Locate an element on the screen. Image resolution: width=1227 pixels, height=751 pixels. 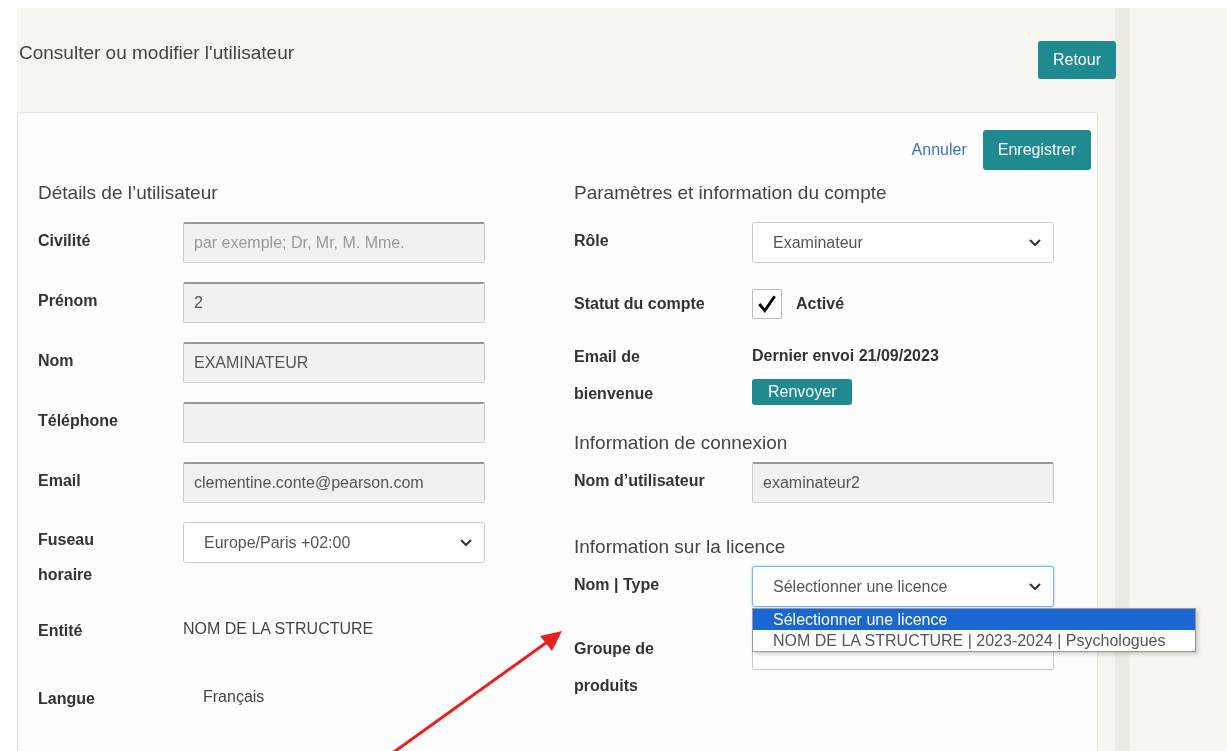
field-label: Email is located at coordinates (60, 480).